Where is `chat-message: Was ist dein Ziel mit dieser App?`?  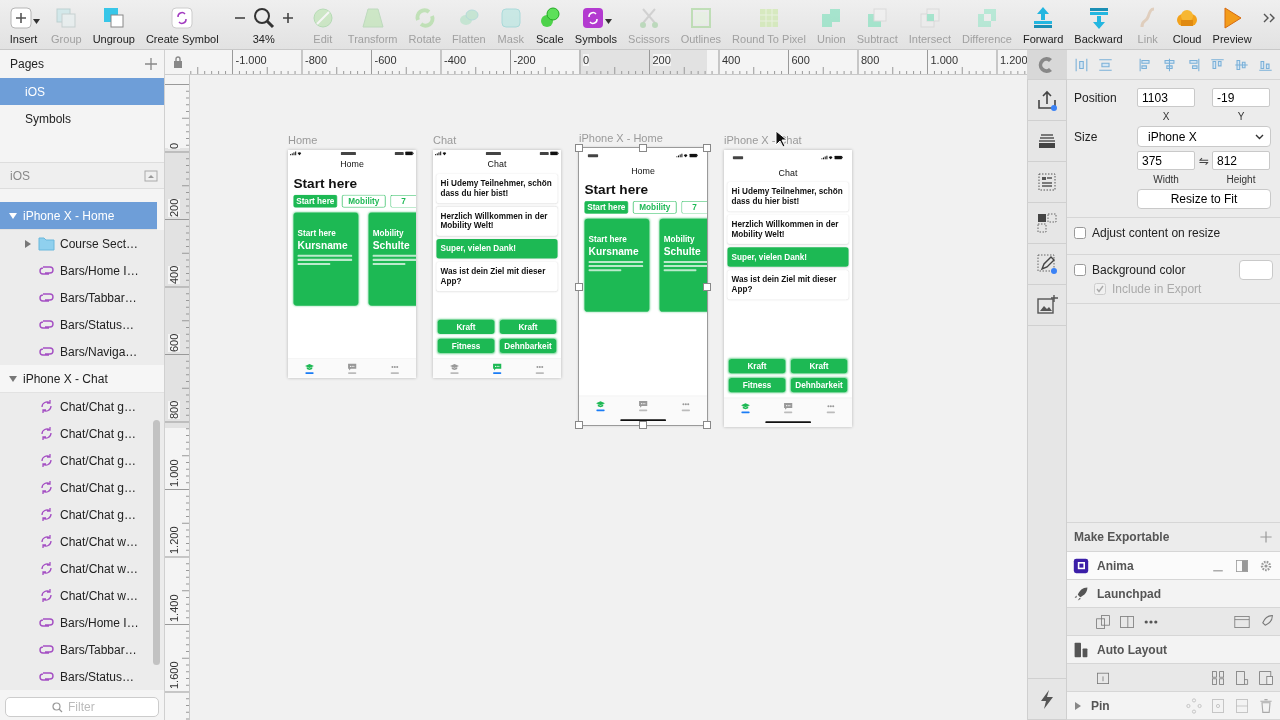 chat-message: Was ist dein Ziel mit dieser App? is located at coordinates (788, 285).